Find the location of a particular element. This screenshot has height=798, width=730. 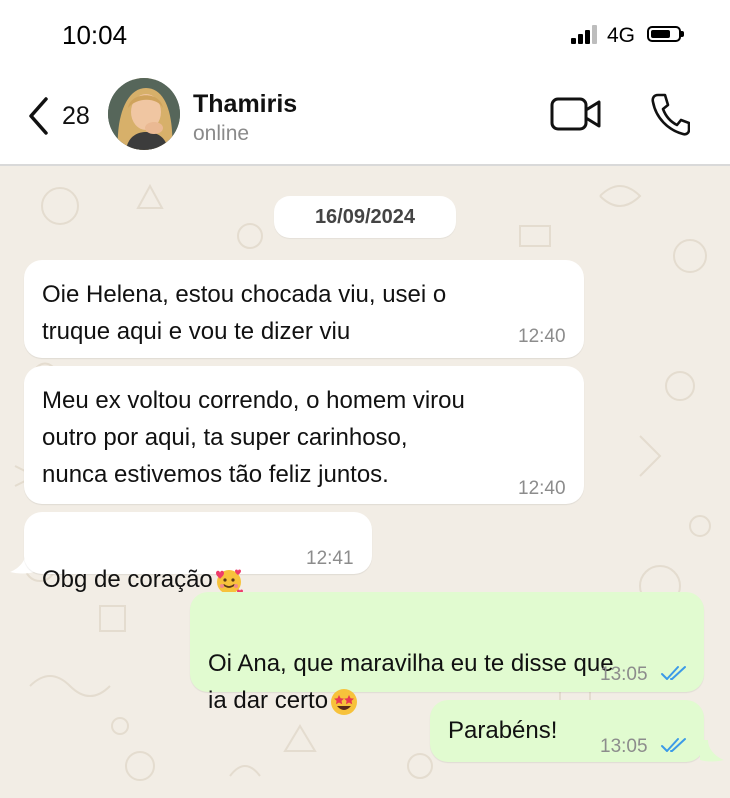

message-text: Parabéns! is located at coordinates (503, 730).